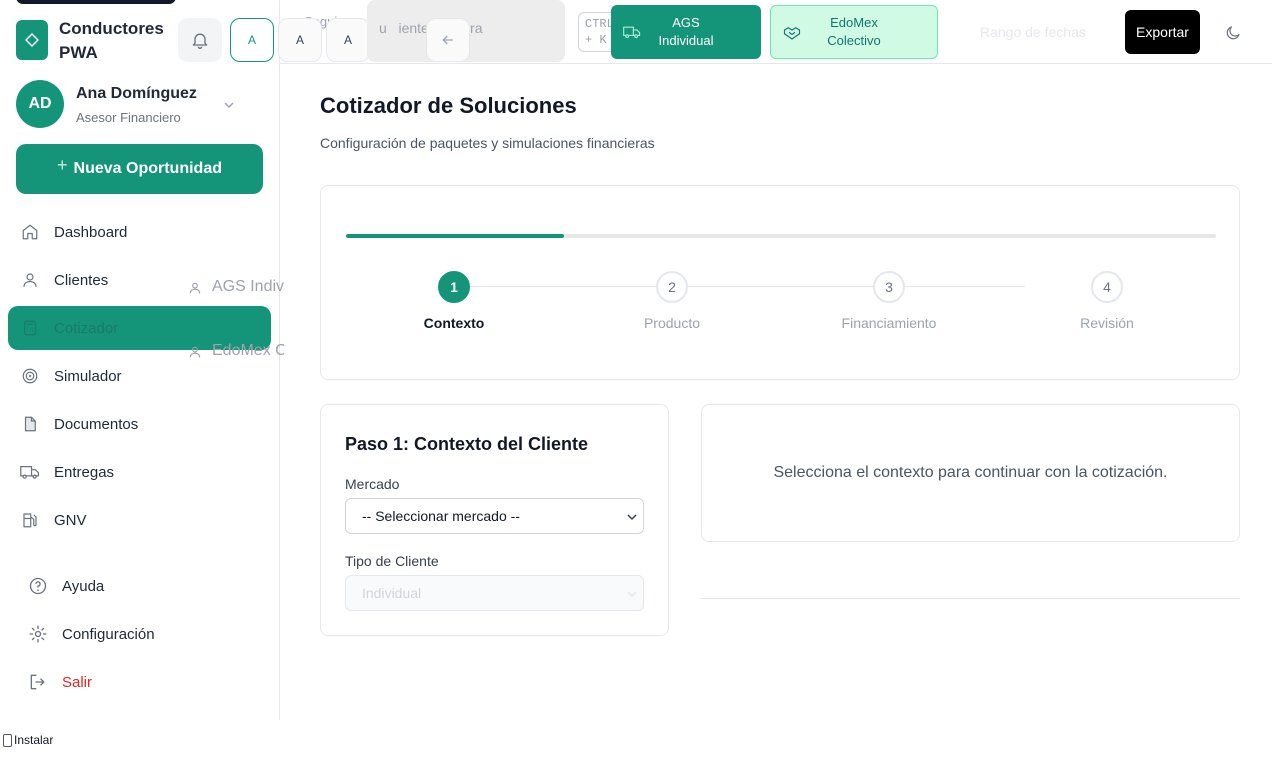 This screenshot has width=1272, height=764. Describe the element at coordinates (91, 232) in the screenshot. I see `sidebar-item-label: Dashboard` at that location.